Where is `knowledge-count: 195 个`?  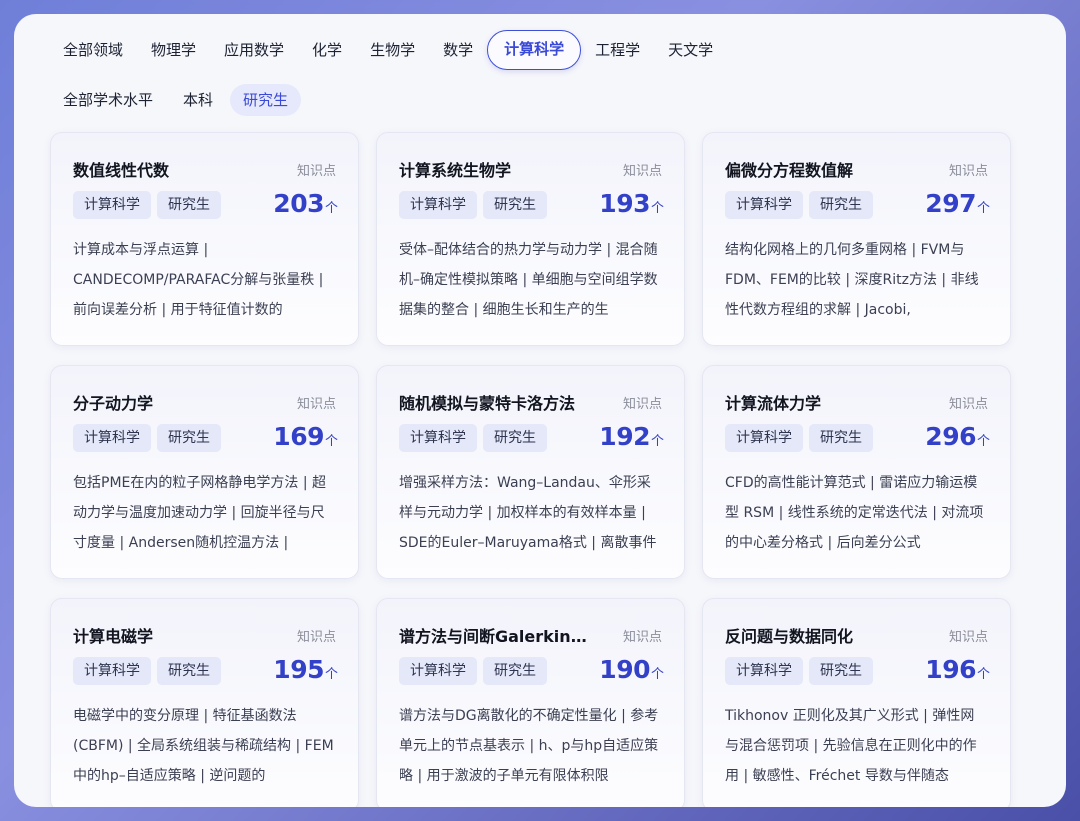 knowledge-count: 195 个 is located at coordinates (305, 669).